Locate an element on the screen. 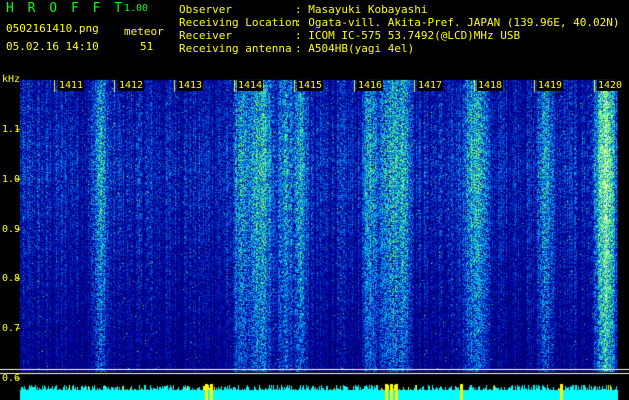 The width and height of the screenshot is (629, 400). filename-label: 0502161410.png is located at coordinates (52, 28).